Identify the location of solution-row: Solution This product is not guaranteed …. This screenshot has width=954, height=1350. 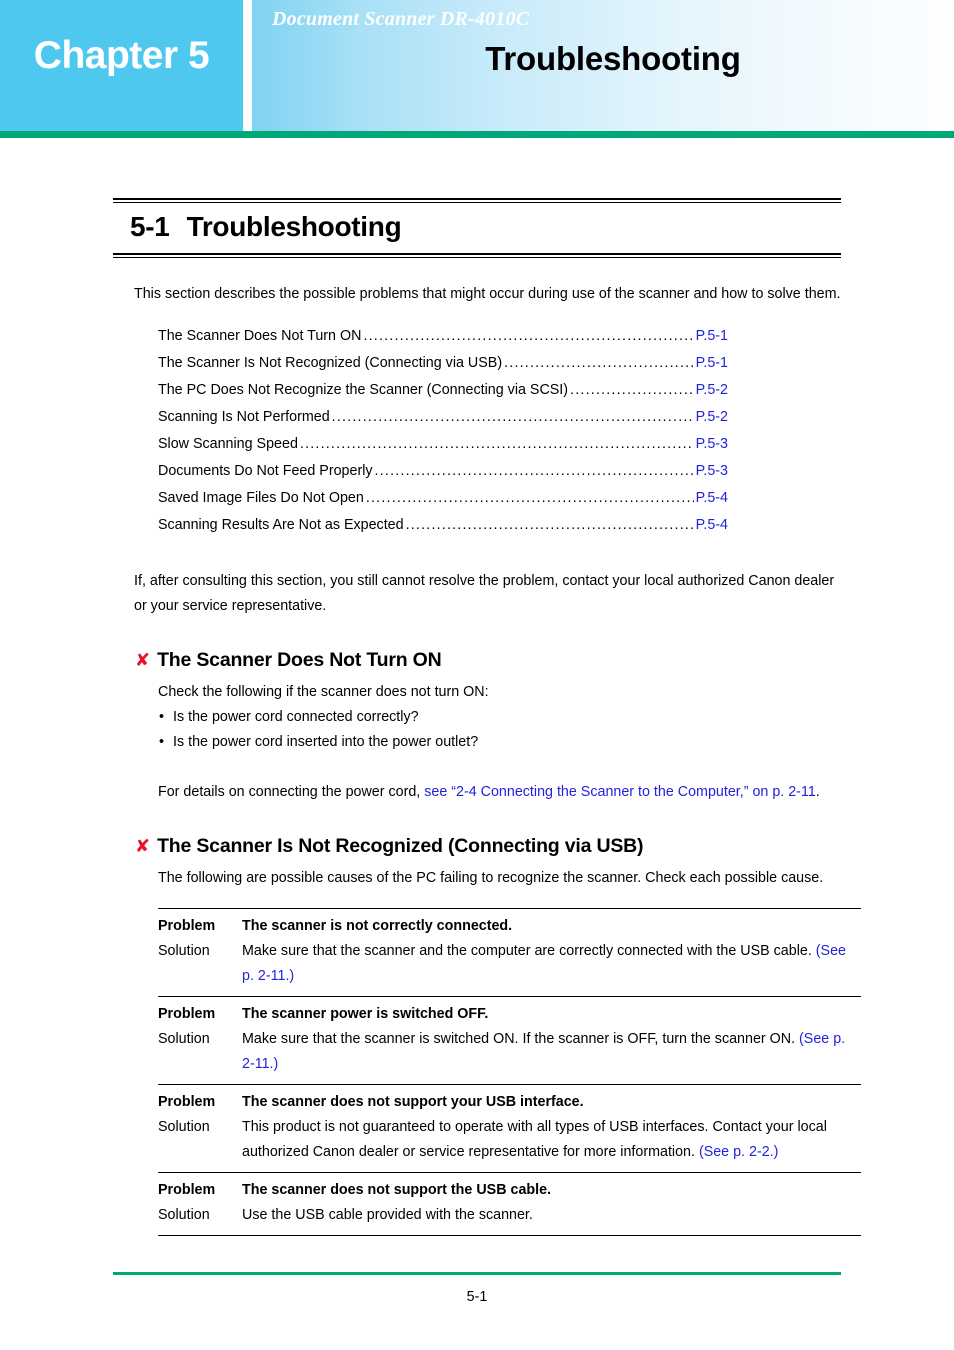
(509, 1140).